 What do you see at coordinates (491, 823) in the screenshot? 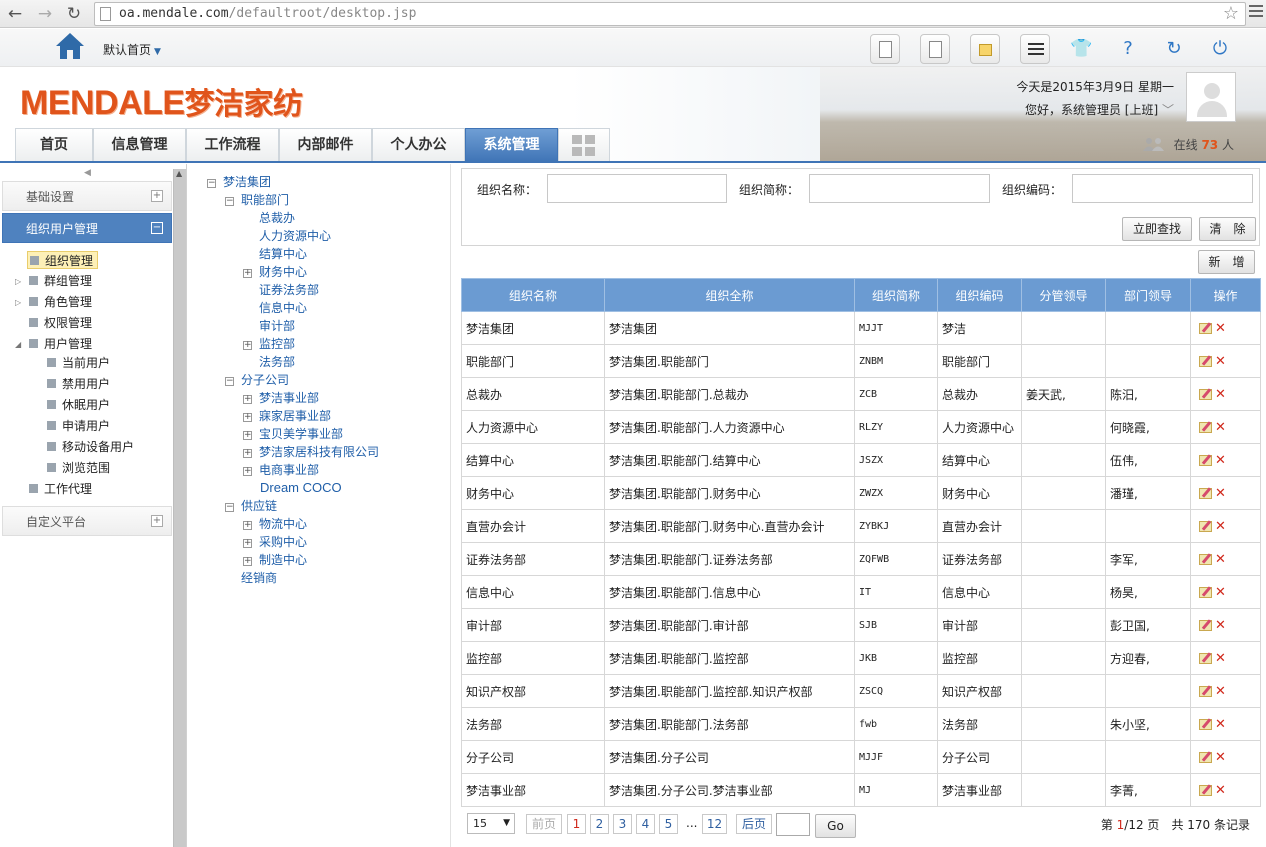
I see `page-size-select: 15 ▼` at bounding box center [491, 823].